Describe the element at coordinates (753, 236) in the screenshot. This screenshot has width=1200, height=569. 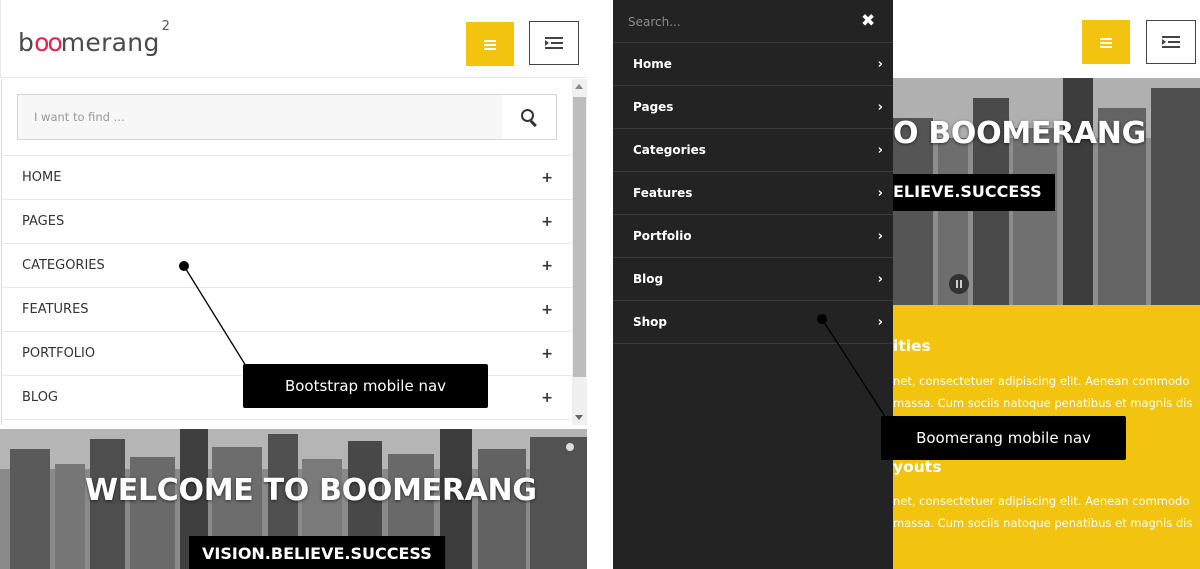
I see `drawer-item-portfolio: Portfolio ›` at that location.